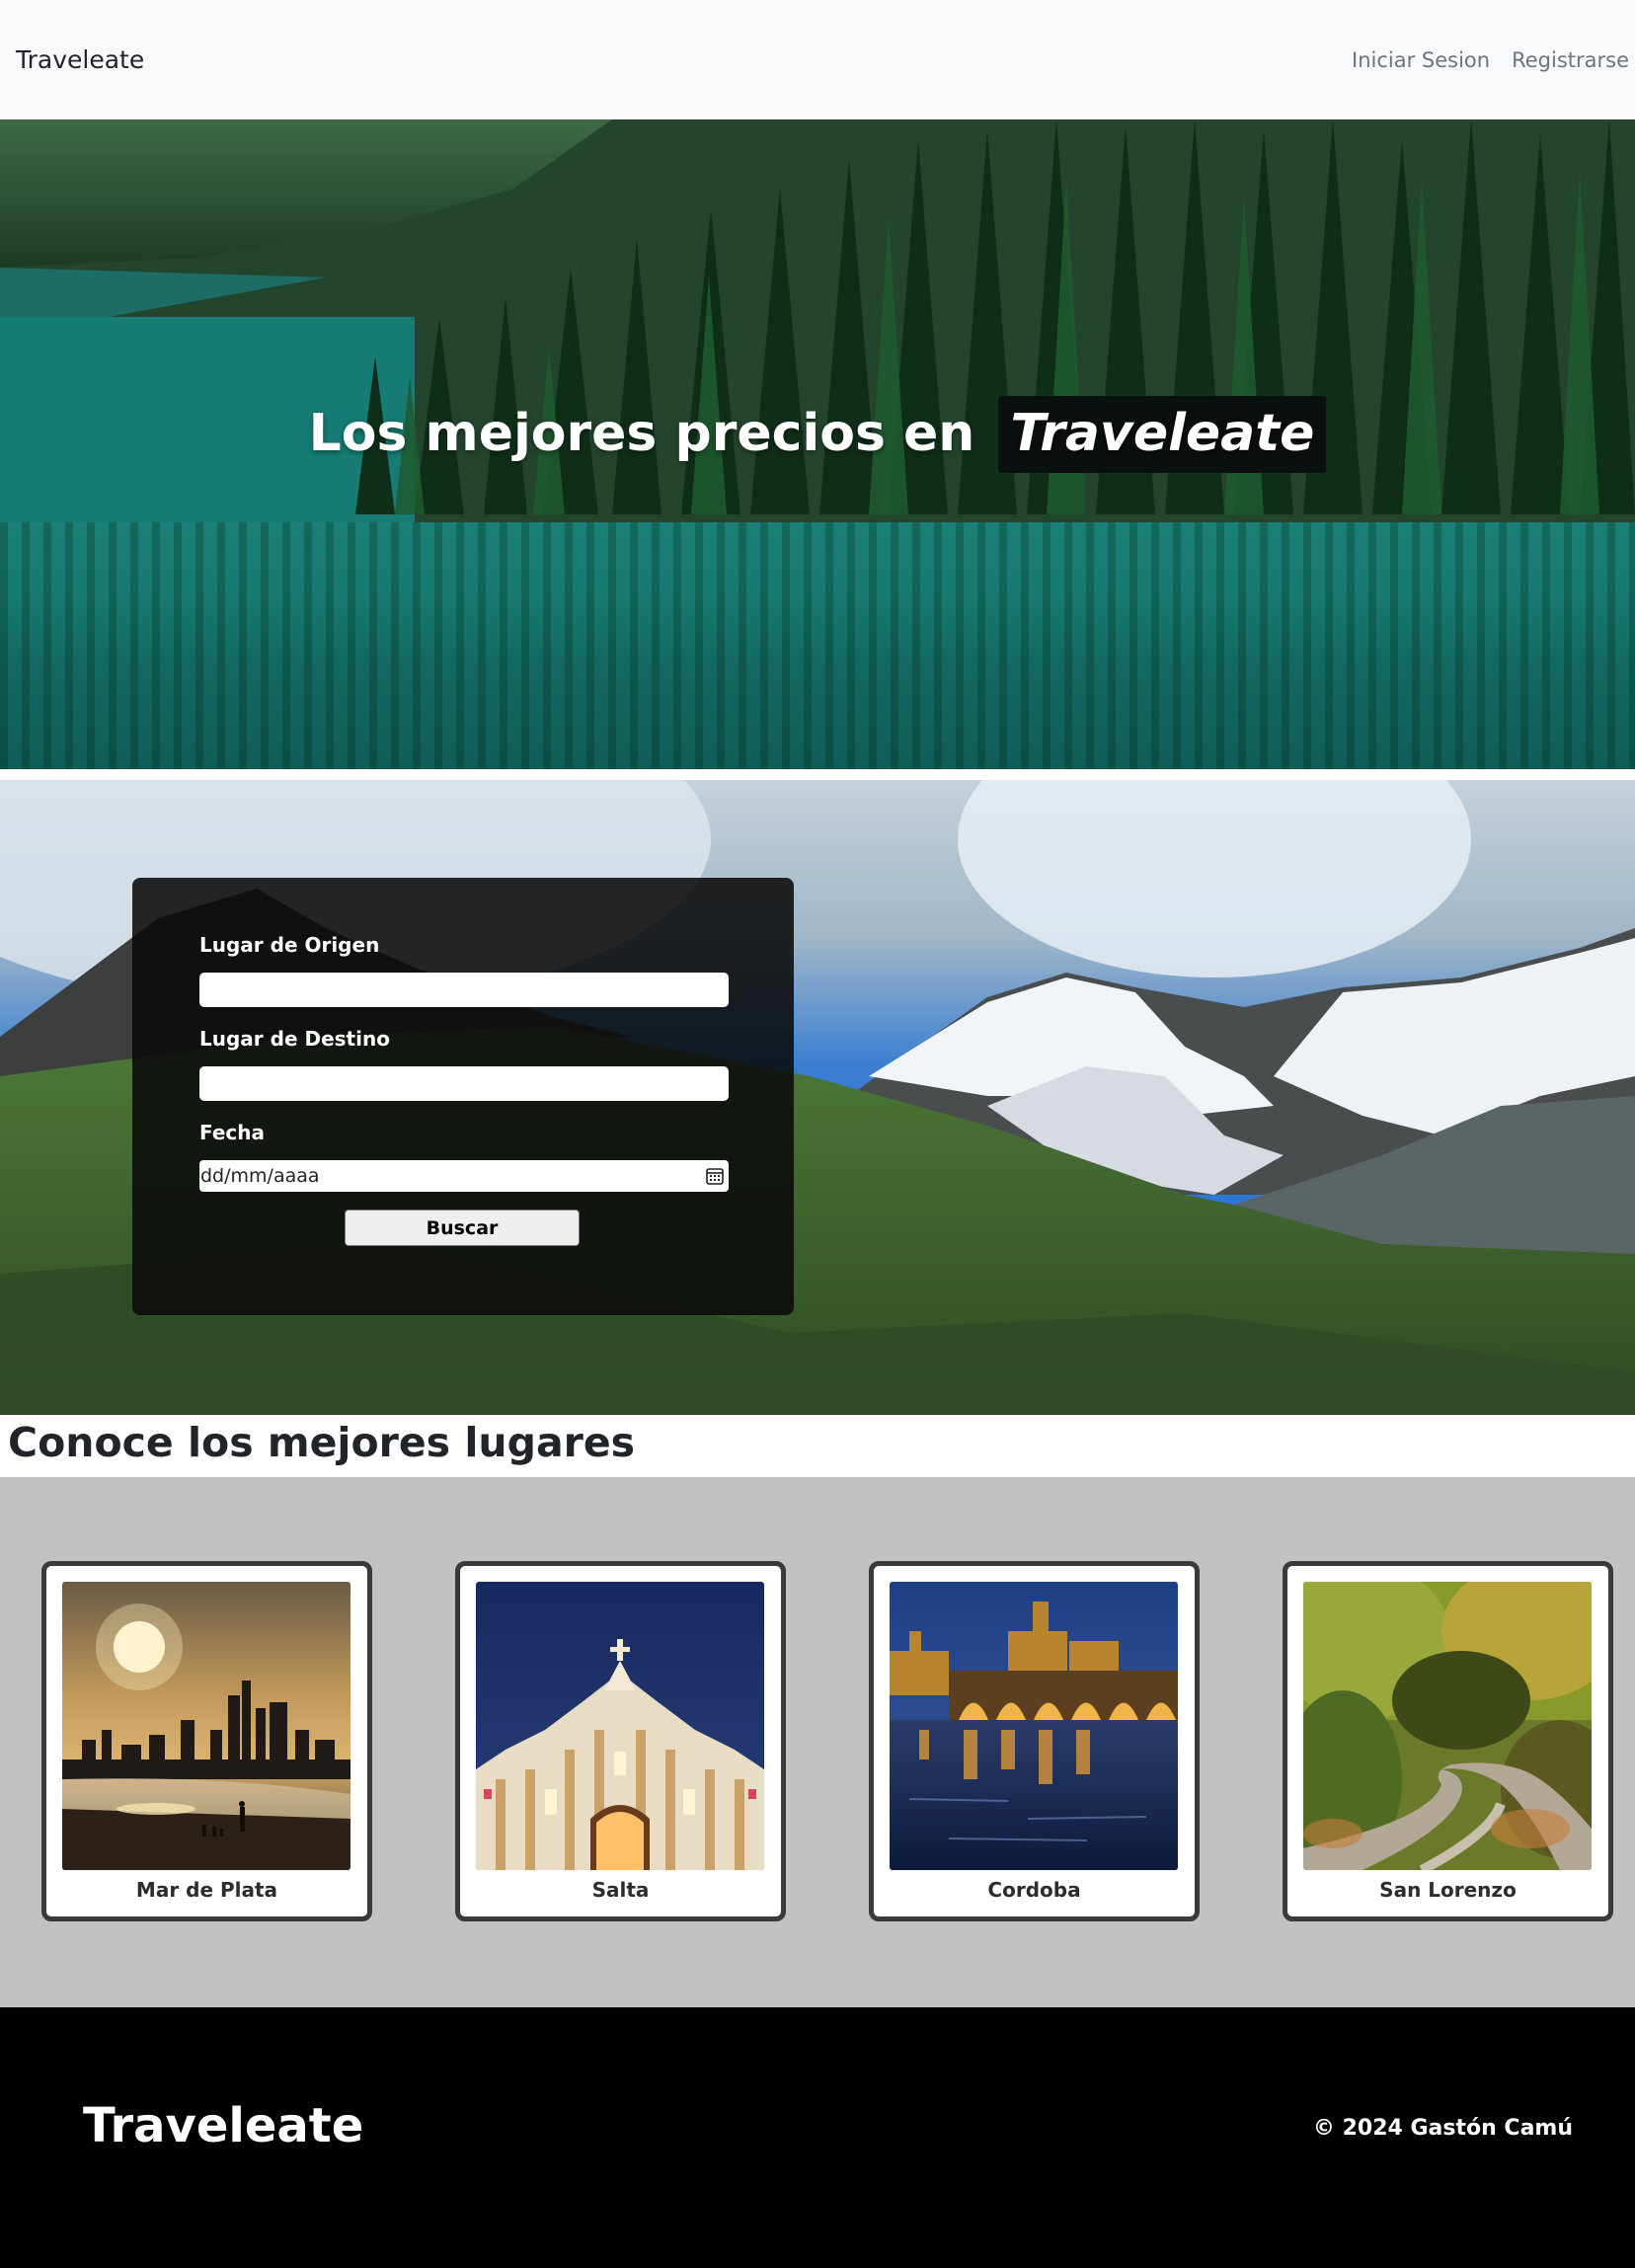  What do you see at coordinates (1448, 1890) in the screenshot?
I see `place-name: San Lorenzo` at bounding box center [1448, 1890].